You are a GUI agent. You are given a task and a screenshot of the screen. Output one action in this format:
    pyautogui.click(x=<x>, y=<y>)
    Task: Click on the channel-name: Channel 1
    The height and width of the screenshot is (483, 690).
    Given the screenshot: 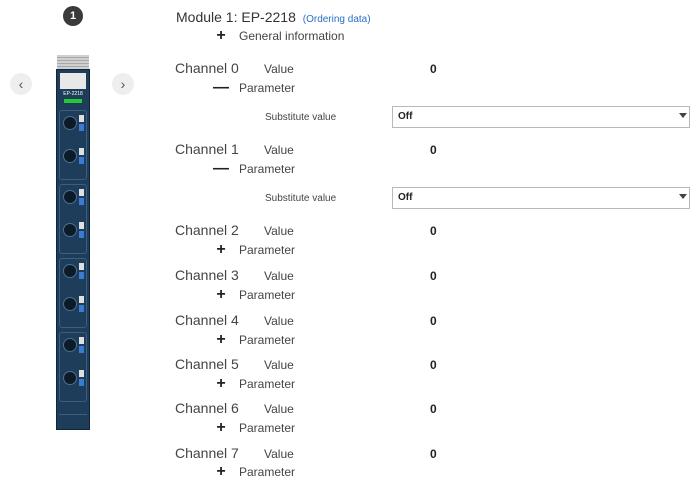 What is the action you would take?
    pyautogui.click(x=207, y=149)
    